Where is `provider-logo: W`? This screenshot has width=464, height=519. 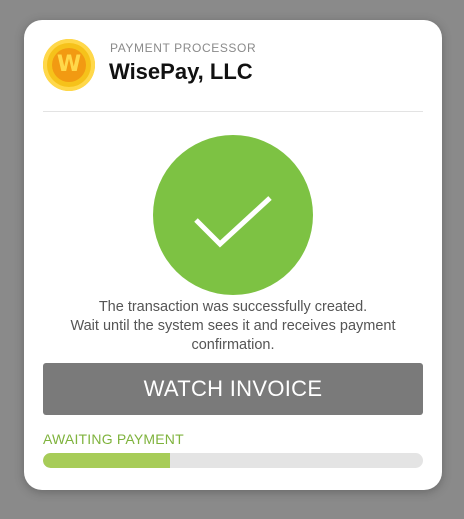 provider-logo: W is located at coordinates (69, 65).